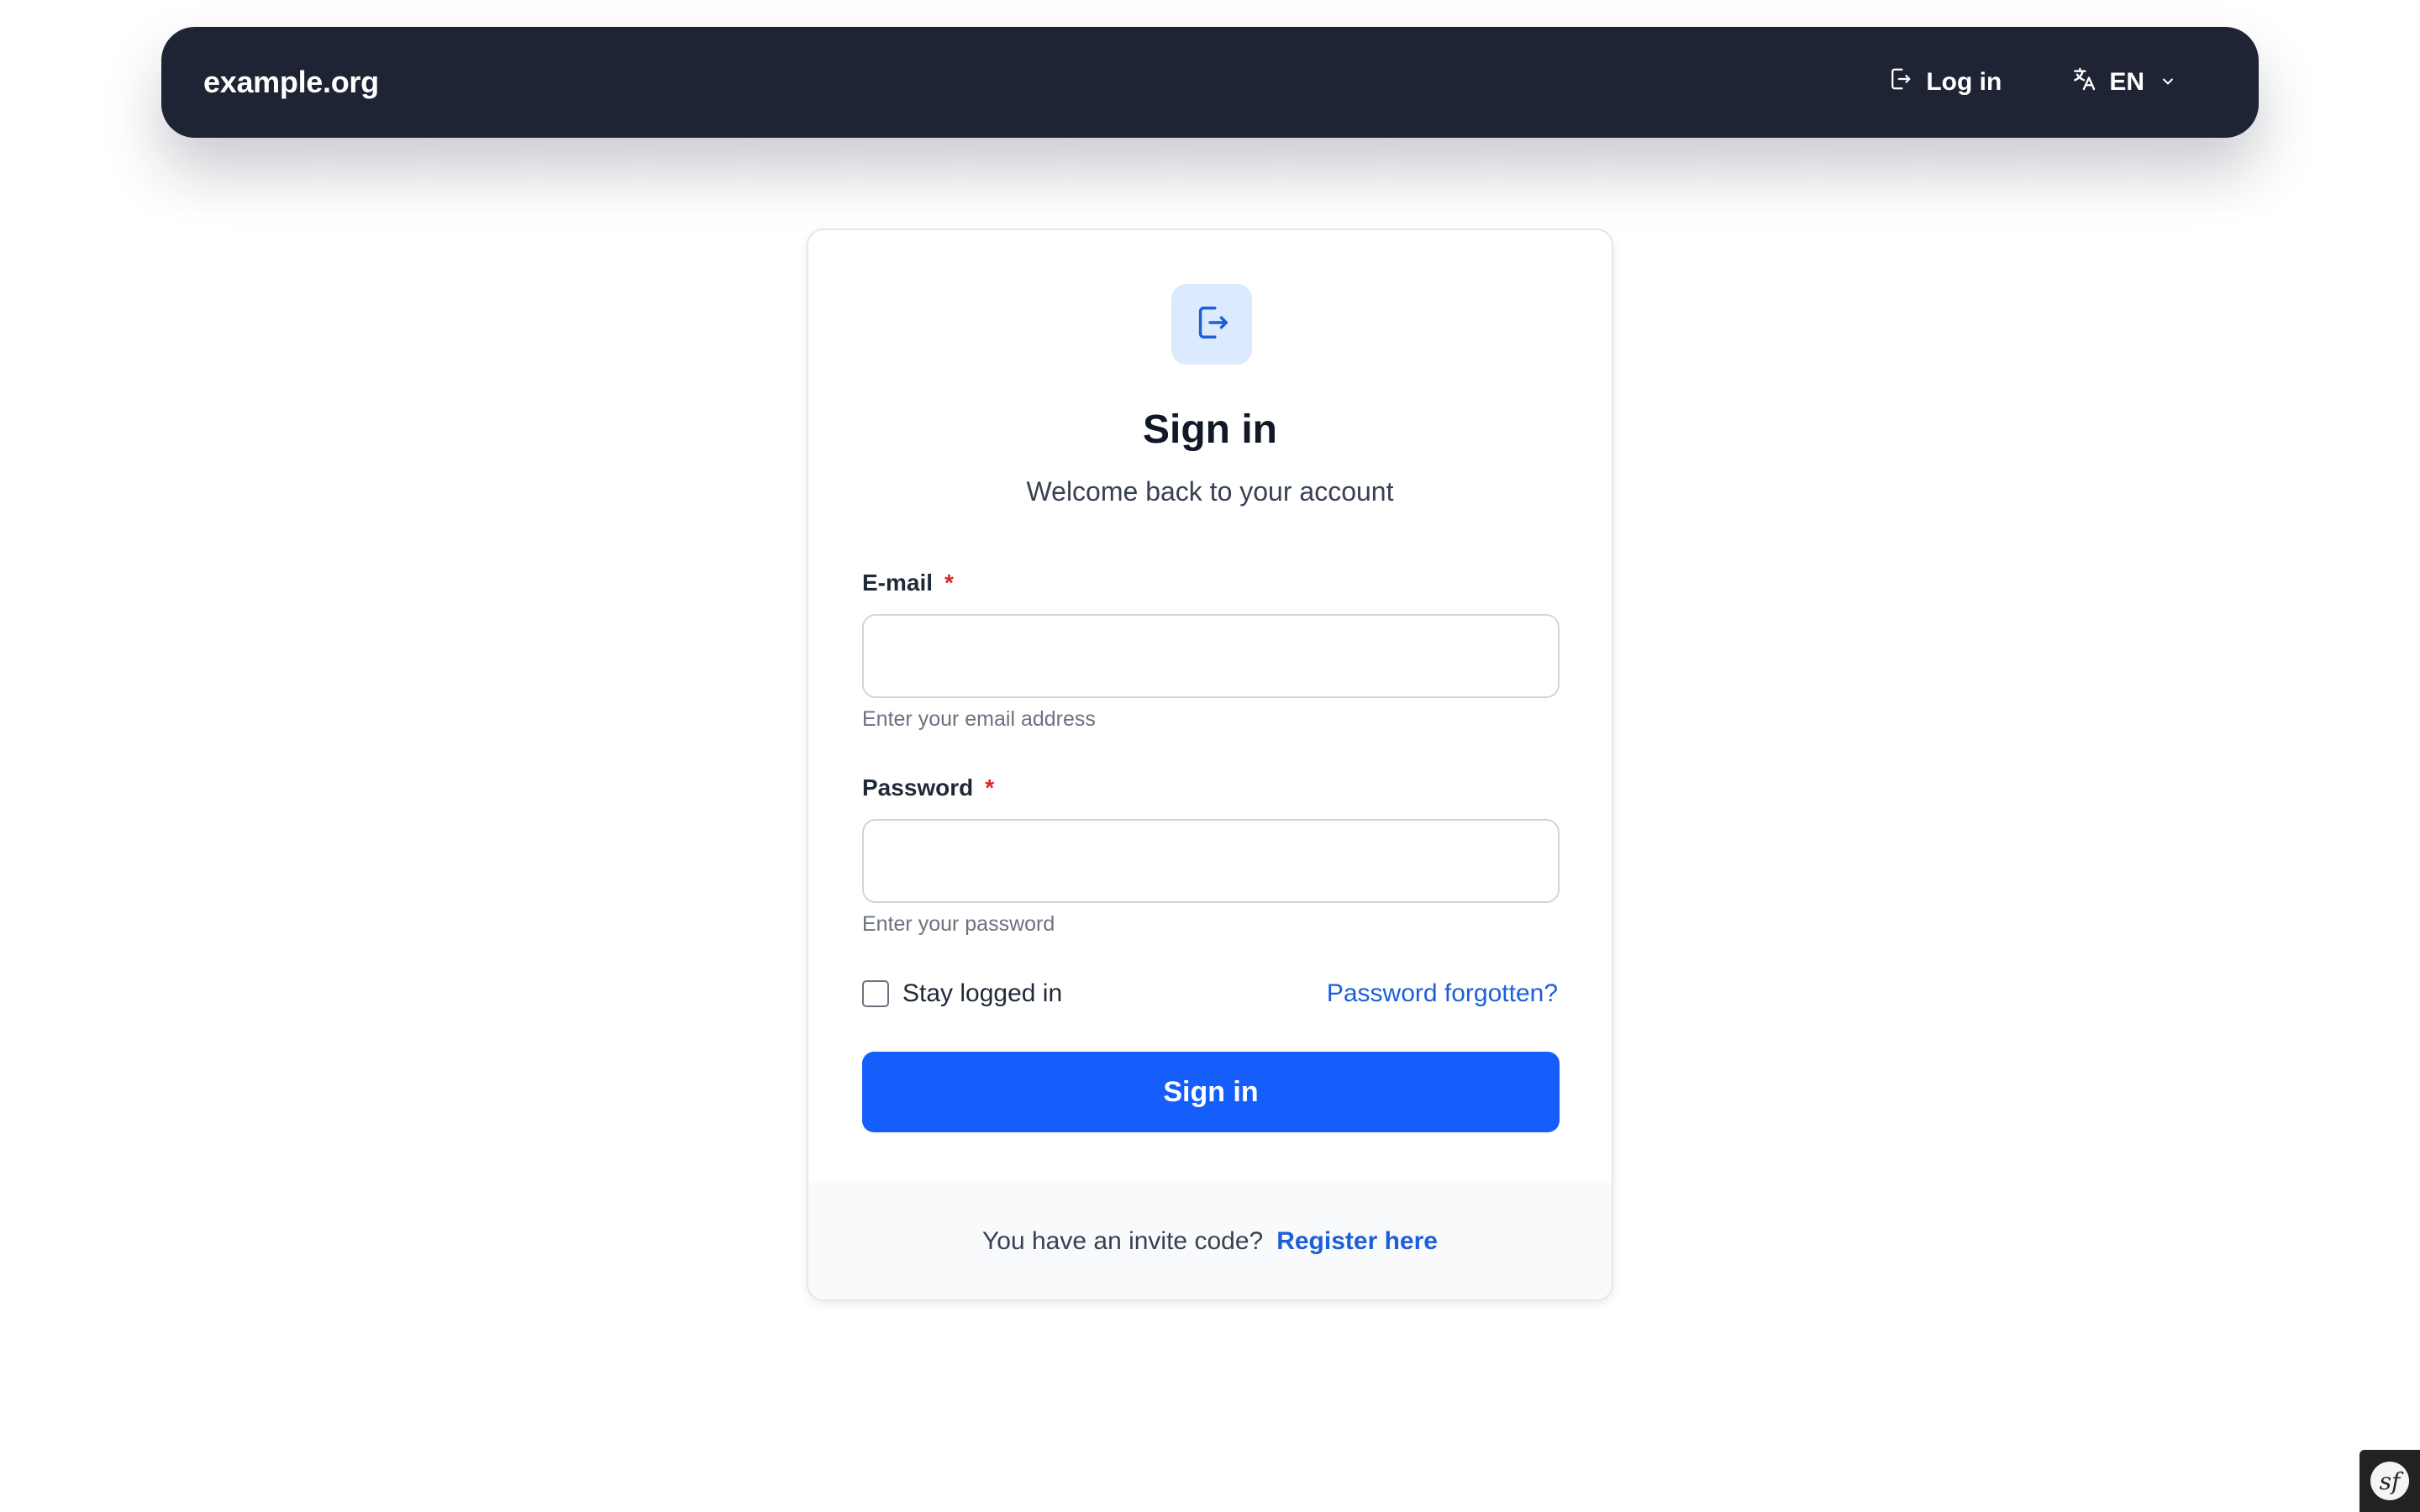 This screenshot has height=1512, width=2420. I want to click on chevron-down-icon, so click(2166, 82).